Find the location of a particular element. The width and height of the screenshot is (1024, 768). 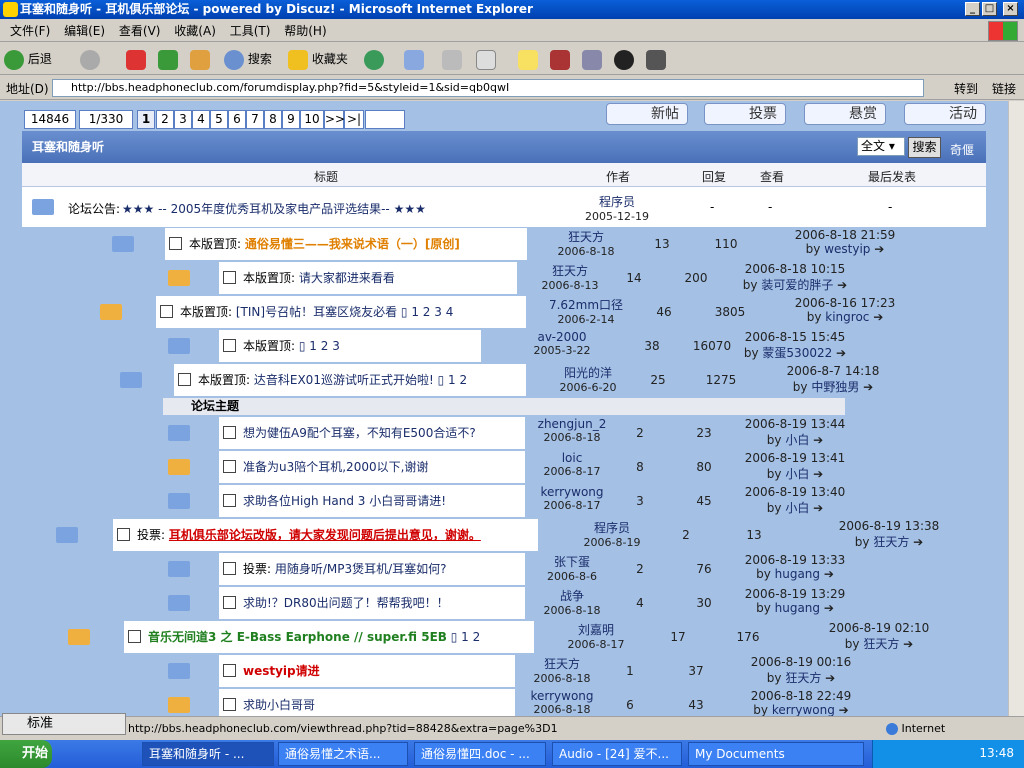

page-6: 6 is located at coordinates (237, 119).